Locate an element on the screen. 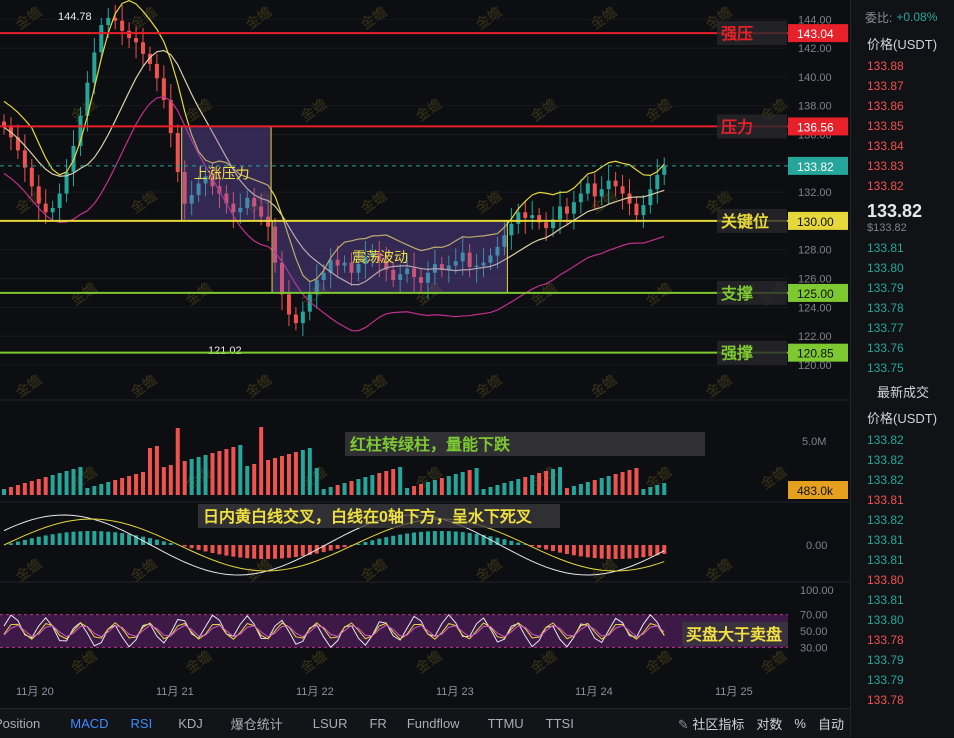 The image size is (954, 738). tab-macd: MACD is located at coordinates (89, 723).